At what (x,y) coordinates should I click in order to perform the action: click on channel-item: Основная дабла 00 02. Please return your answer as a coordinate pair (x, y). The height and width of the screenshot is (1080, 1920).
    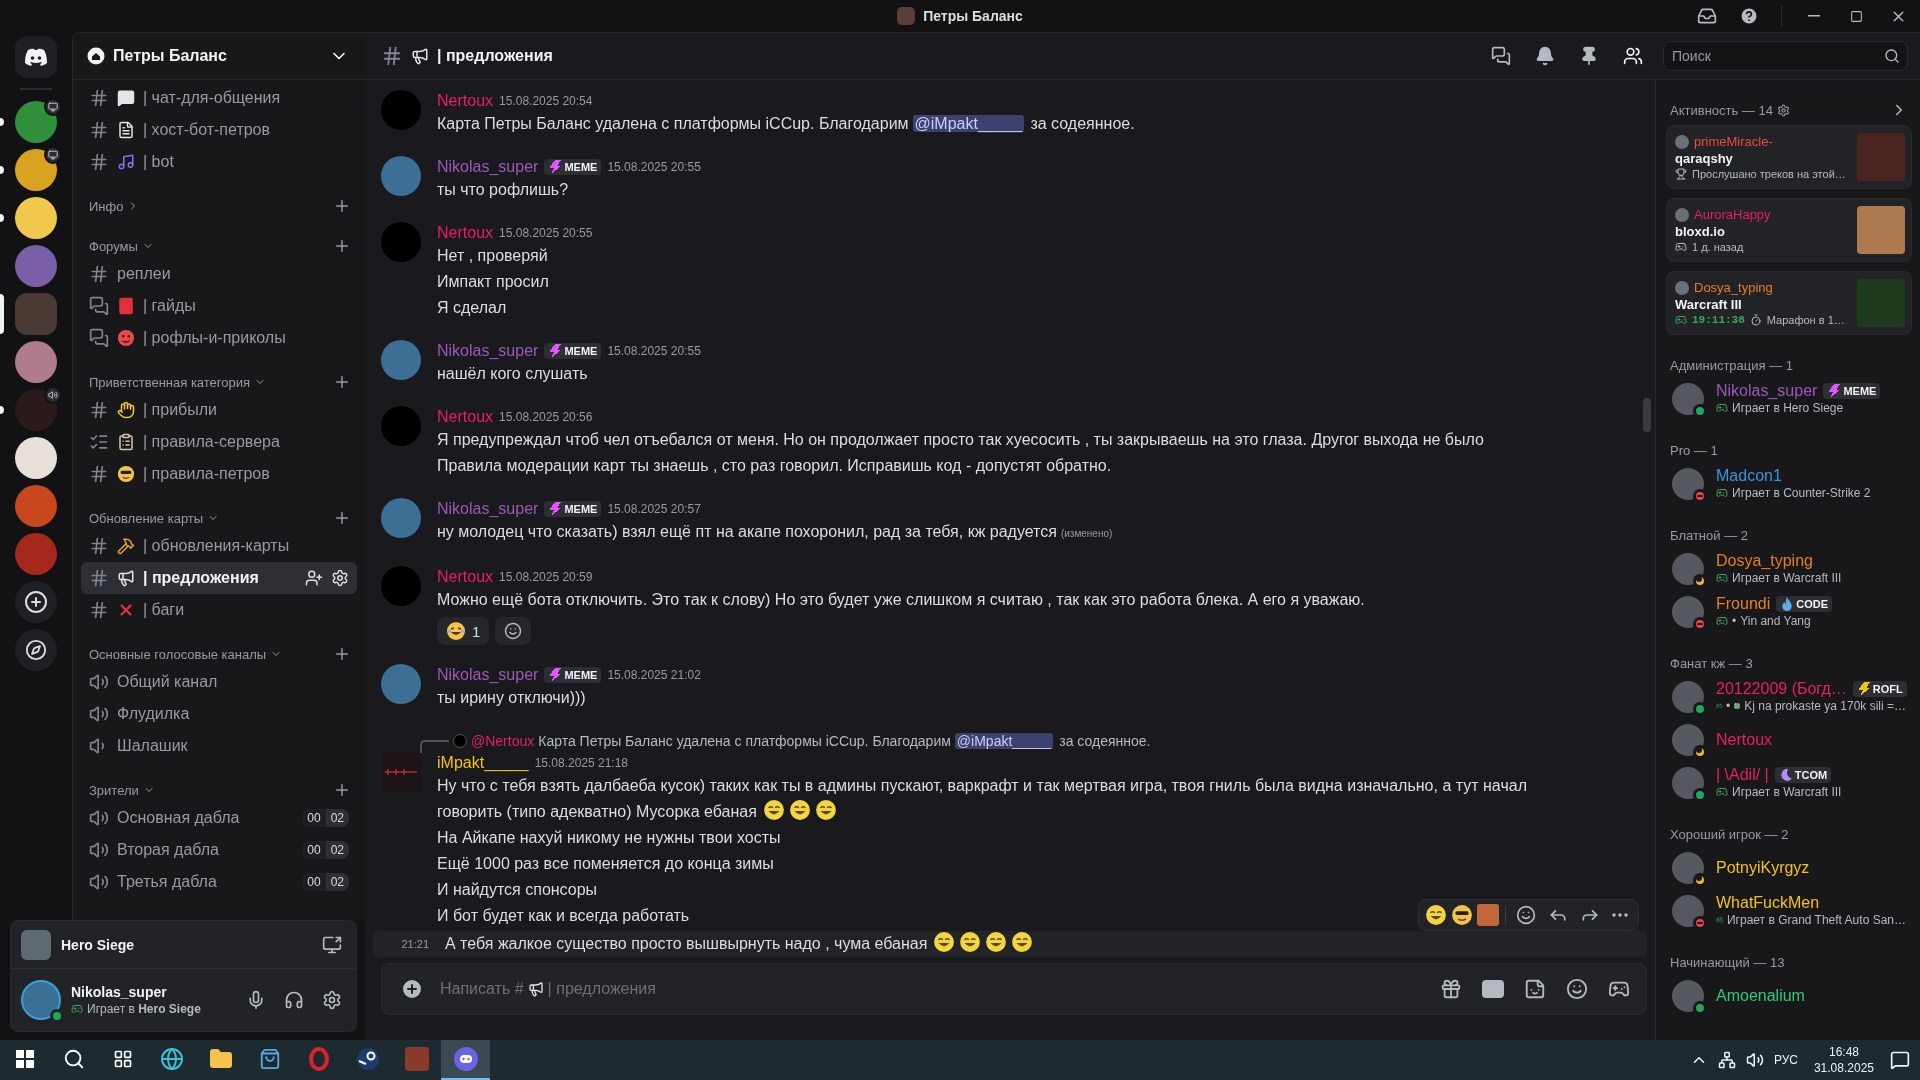
    Looking at the image, I should click on (219, 818).